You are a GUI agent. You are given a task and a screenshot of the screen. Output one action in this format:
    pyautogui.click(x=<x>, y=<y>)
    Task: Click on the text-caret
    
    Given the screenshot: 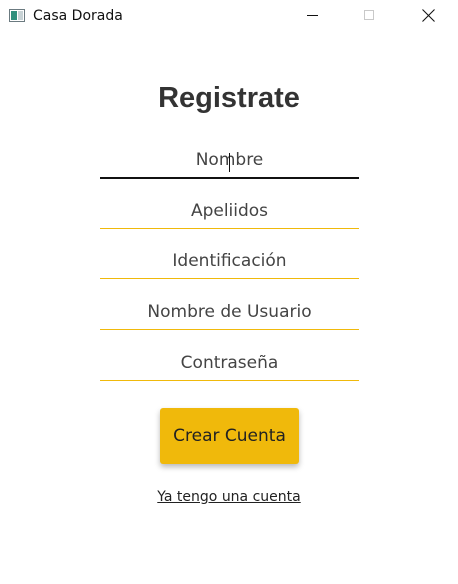 What is the action you would take?
    pyautogui.click(x=229, y=162)
    